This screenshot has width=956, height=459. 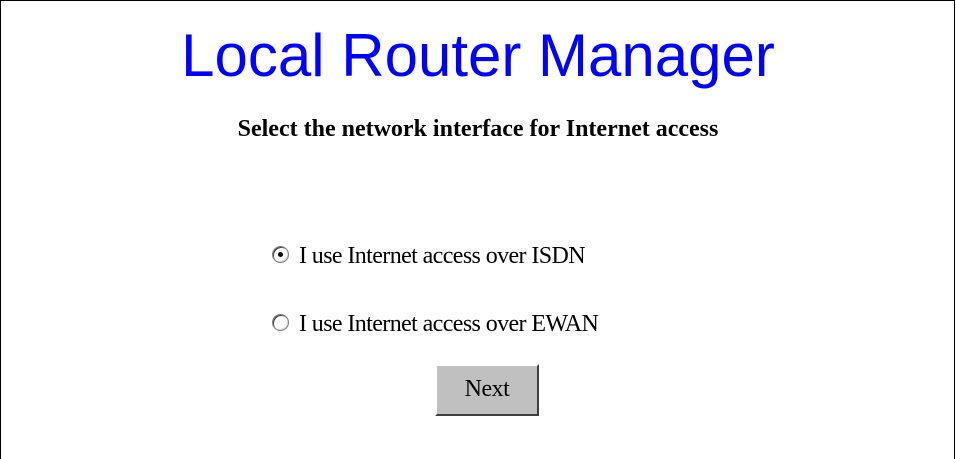 I want to click on option-isdn: I use Internet access over ISDN, so click(x=429, y=256).